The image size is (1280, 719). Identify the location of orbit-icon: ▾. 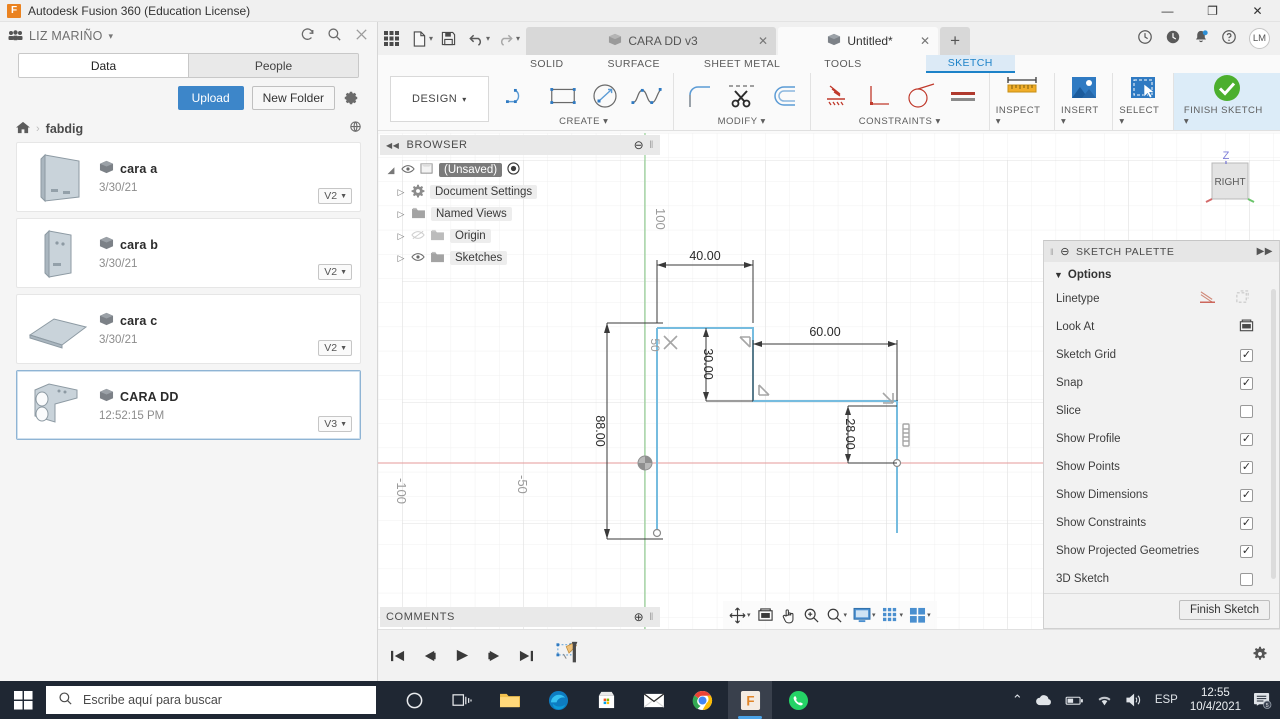
(740, 615).